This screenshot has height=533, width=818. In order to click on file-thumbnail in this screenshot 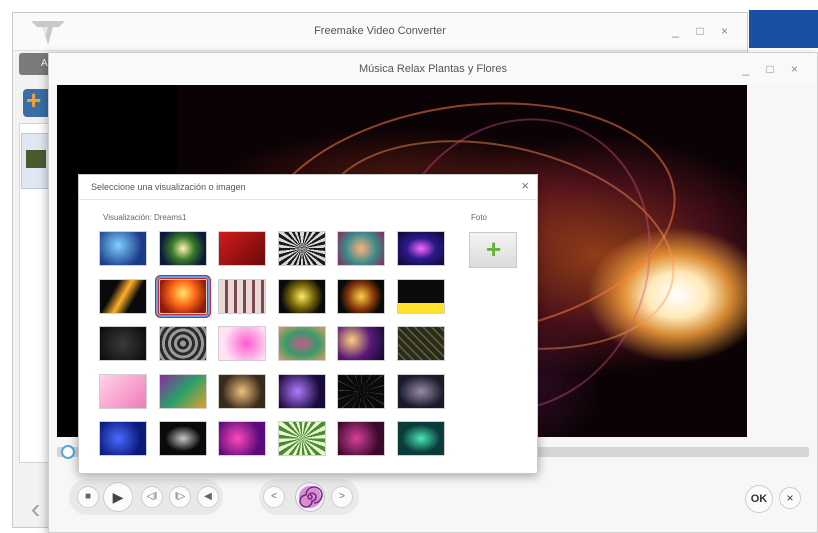, I will do `click(36, 161)`.